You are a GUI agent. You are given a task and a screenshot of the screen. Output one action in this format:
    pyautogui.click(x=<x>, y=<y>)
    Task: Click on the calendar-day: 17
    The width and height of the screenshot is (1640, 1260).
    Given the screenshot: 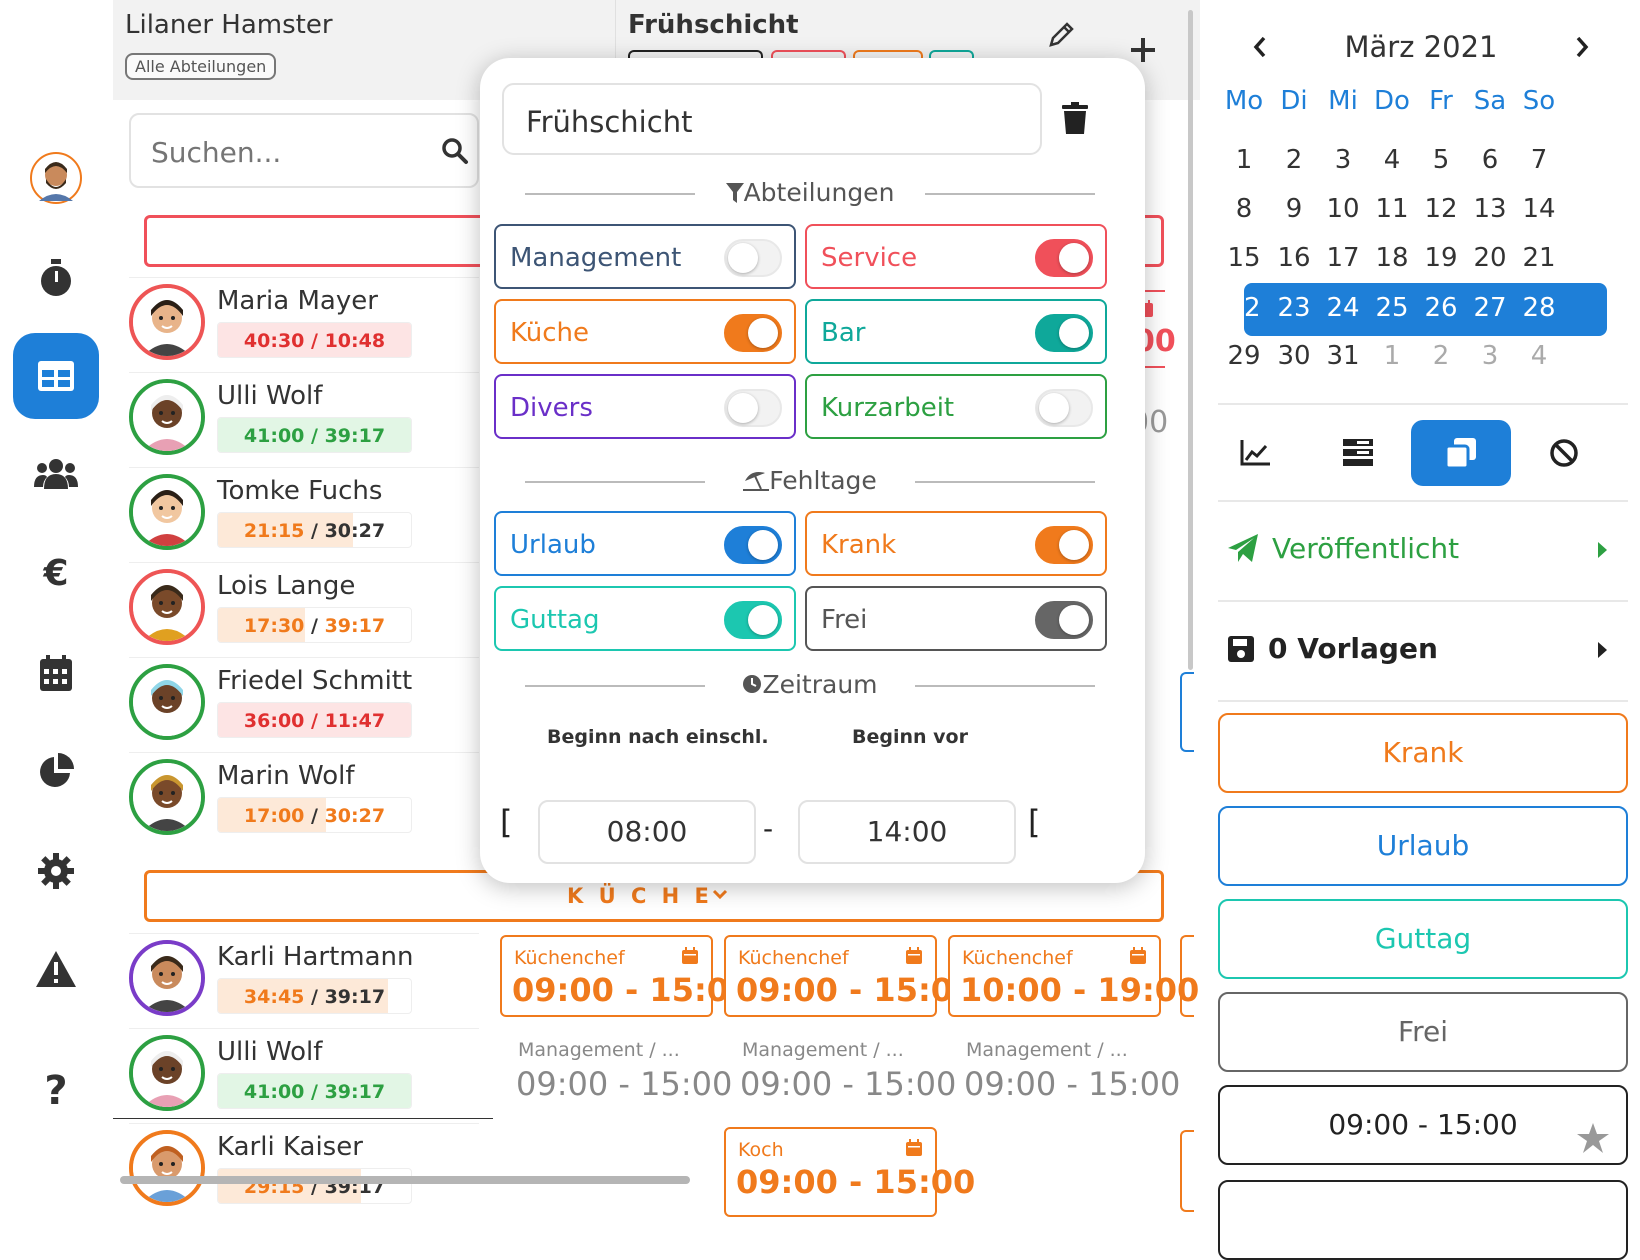 What is the action you would take?
    pyautogui.click(x=1343, y=253)
    